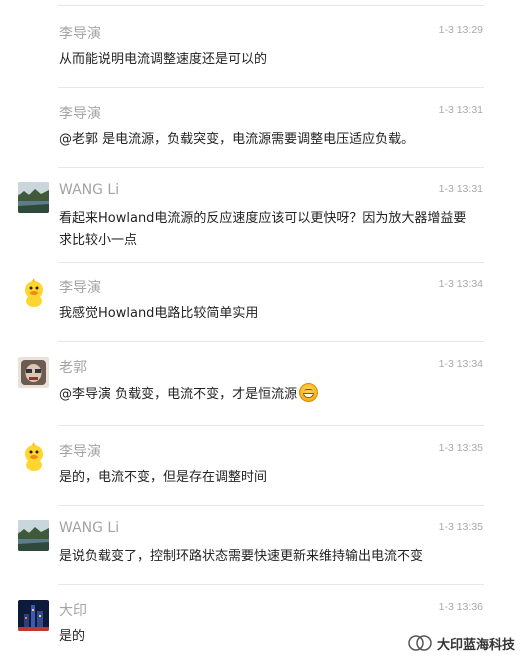 The height and width of the screenshot is (667, 529). I want to click on watermark: 大印蓝海科技, so click(461, 643).